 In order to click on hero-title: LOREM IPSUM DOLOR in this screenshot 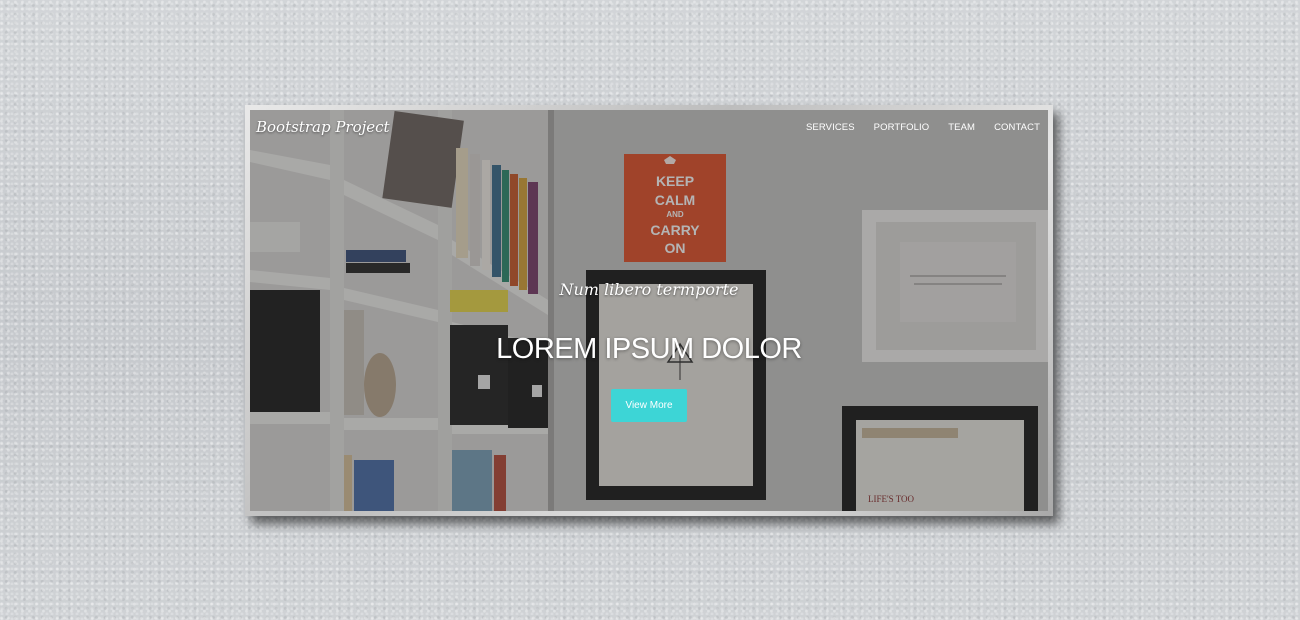, I will do `click(649, 349)`.